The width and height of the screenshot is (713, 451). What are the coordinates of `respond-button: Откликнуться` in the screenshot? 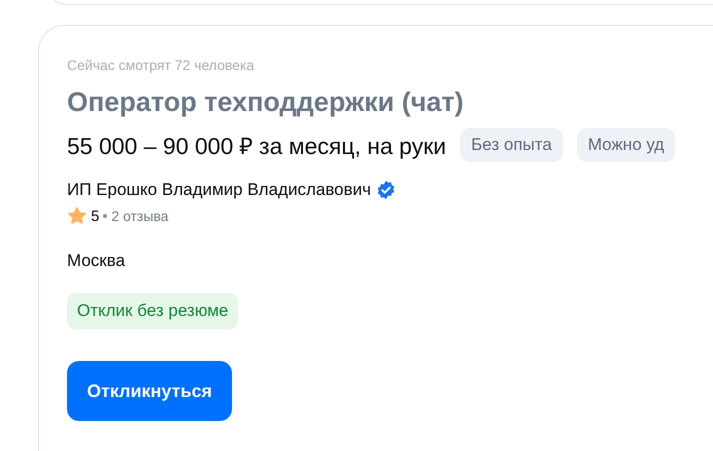 It's located at (149, 391).